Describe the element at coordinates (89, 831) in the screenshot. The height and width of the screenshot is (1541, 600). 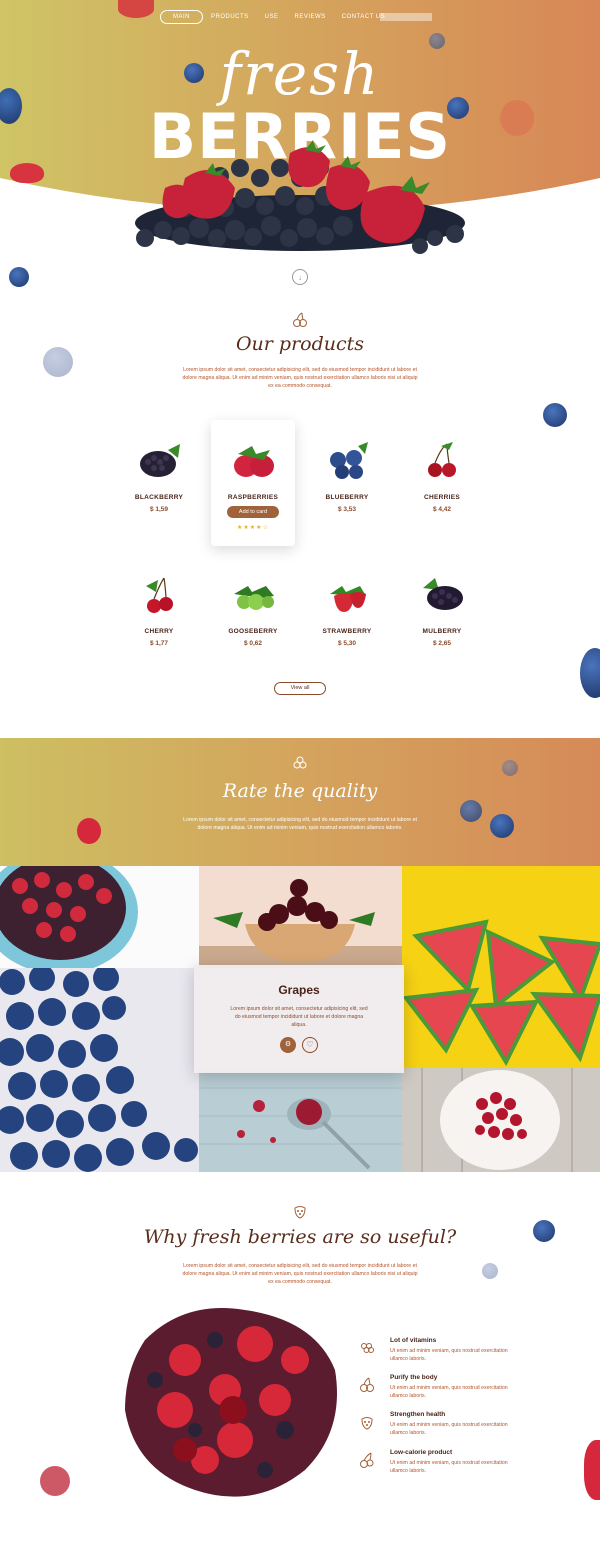
I see `raspberry-decoration` at that location.